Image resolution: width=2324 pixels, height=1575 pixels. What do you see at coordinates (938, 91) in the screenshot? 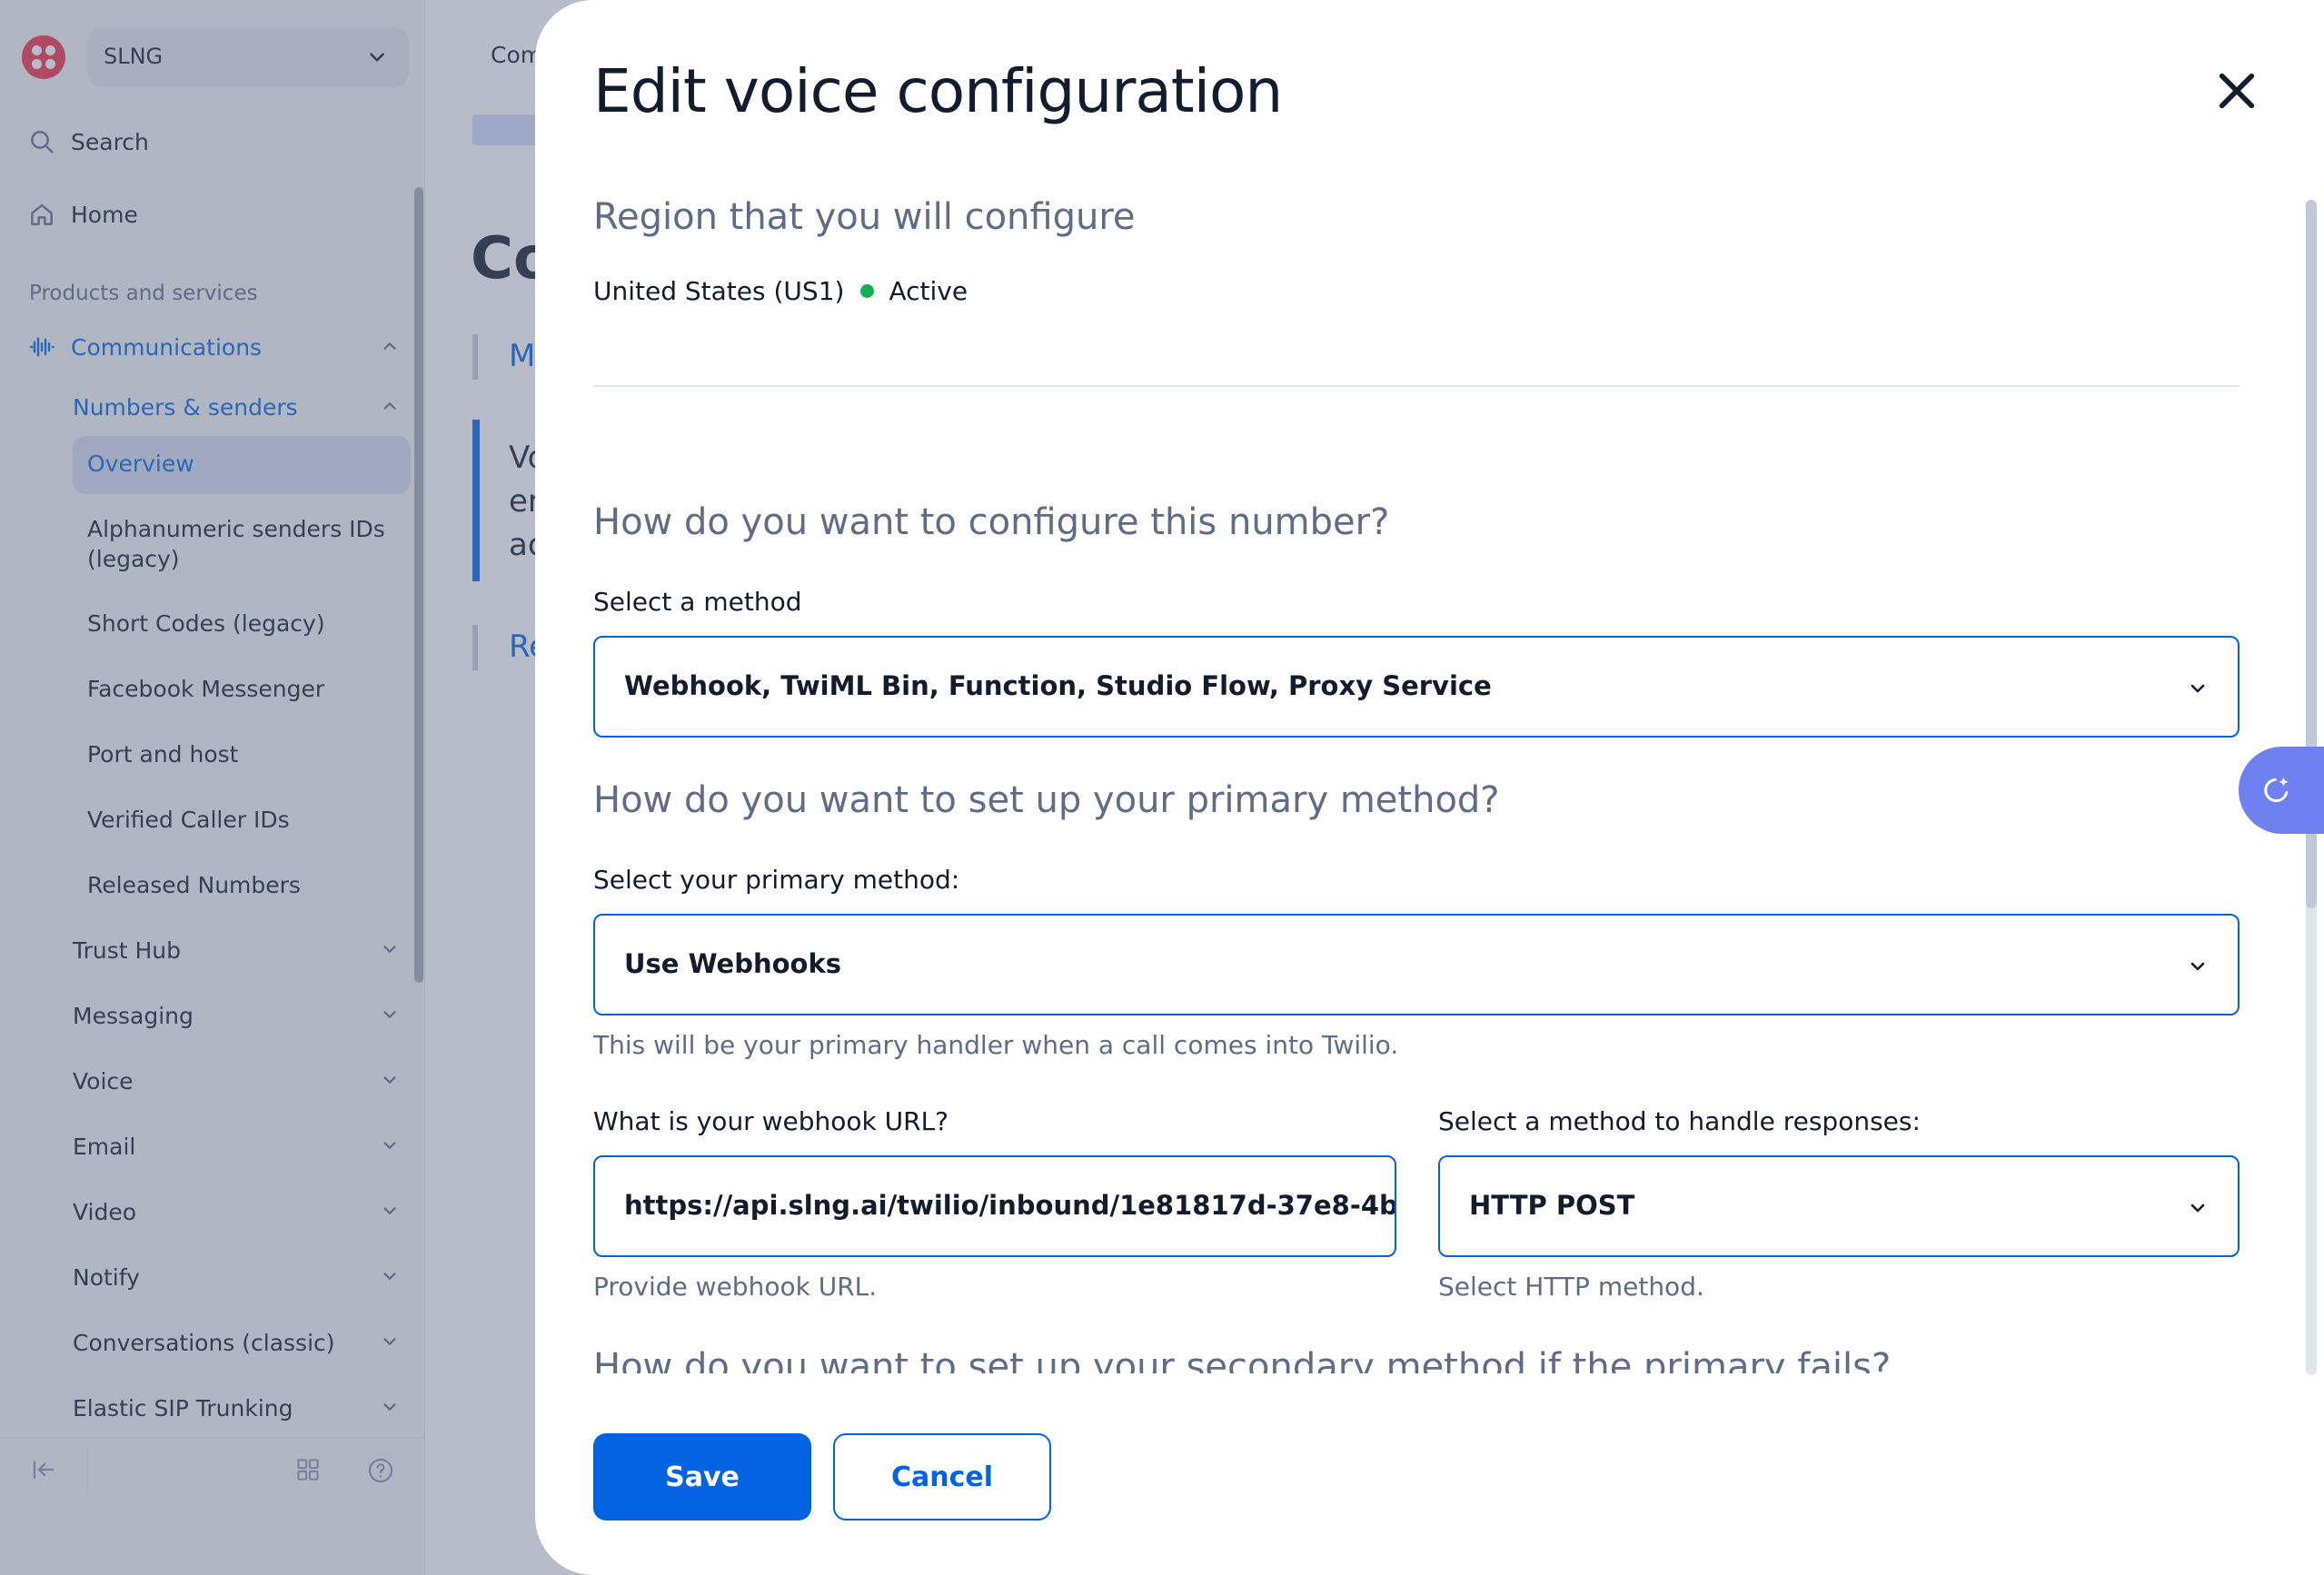
I see `modal-title: Edit voice configuration` at bounding box center [938, 91].